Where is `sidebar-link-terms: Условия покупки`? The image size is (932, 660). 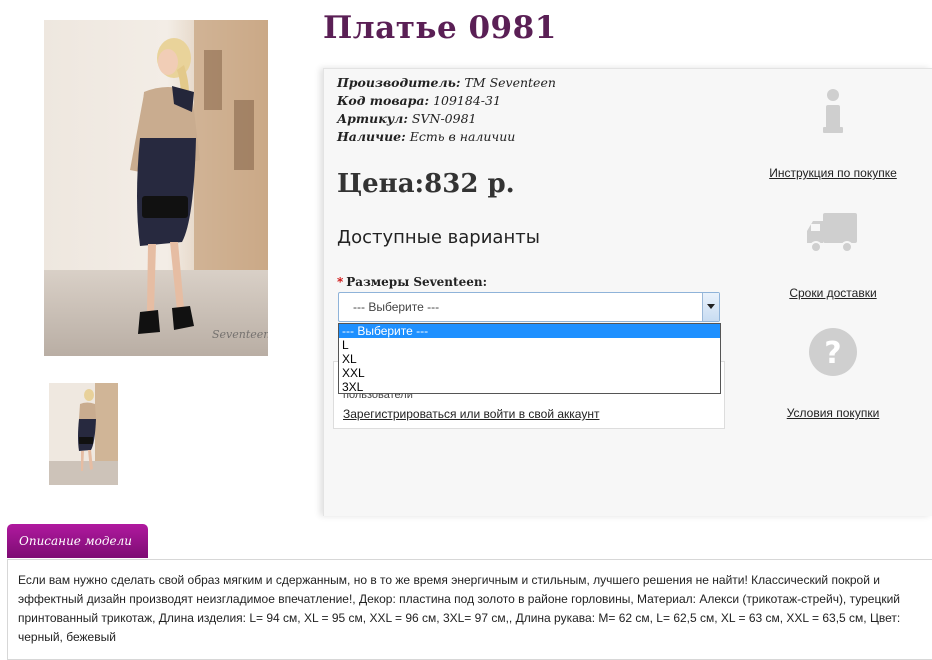
sidebar-link-terms: Условия покупки is located at coordinates (833, 413).